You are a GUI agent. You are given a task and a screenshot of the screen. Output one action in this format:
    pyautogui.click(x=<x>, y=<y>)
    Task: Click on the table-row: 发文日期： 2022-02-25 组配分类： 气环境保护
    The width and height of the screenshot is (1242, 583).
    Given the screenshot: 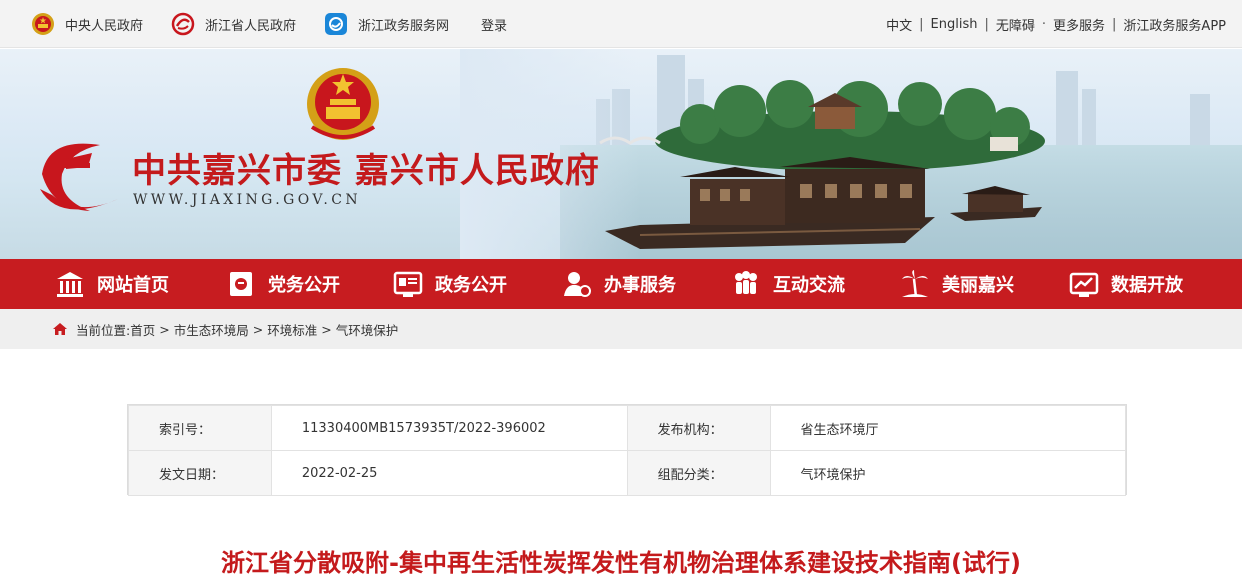 What is the action you would take?
    pyautogui.click(x=627, y=473)
    